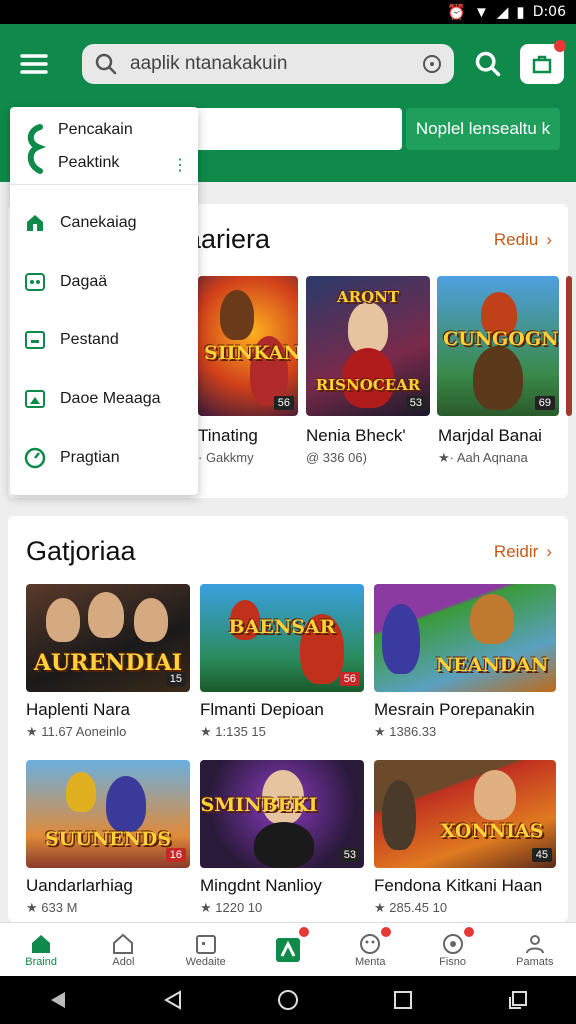 The height and width of the screenshot is (1024, 576). I want to click on game-title: Mingdnt Nanlioy, so click(261, 886).